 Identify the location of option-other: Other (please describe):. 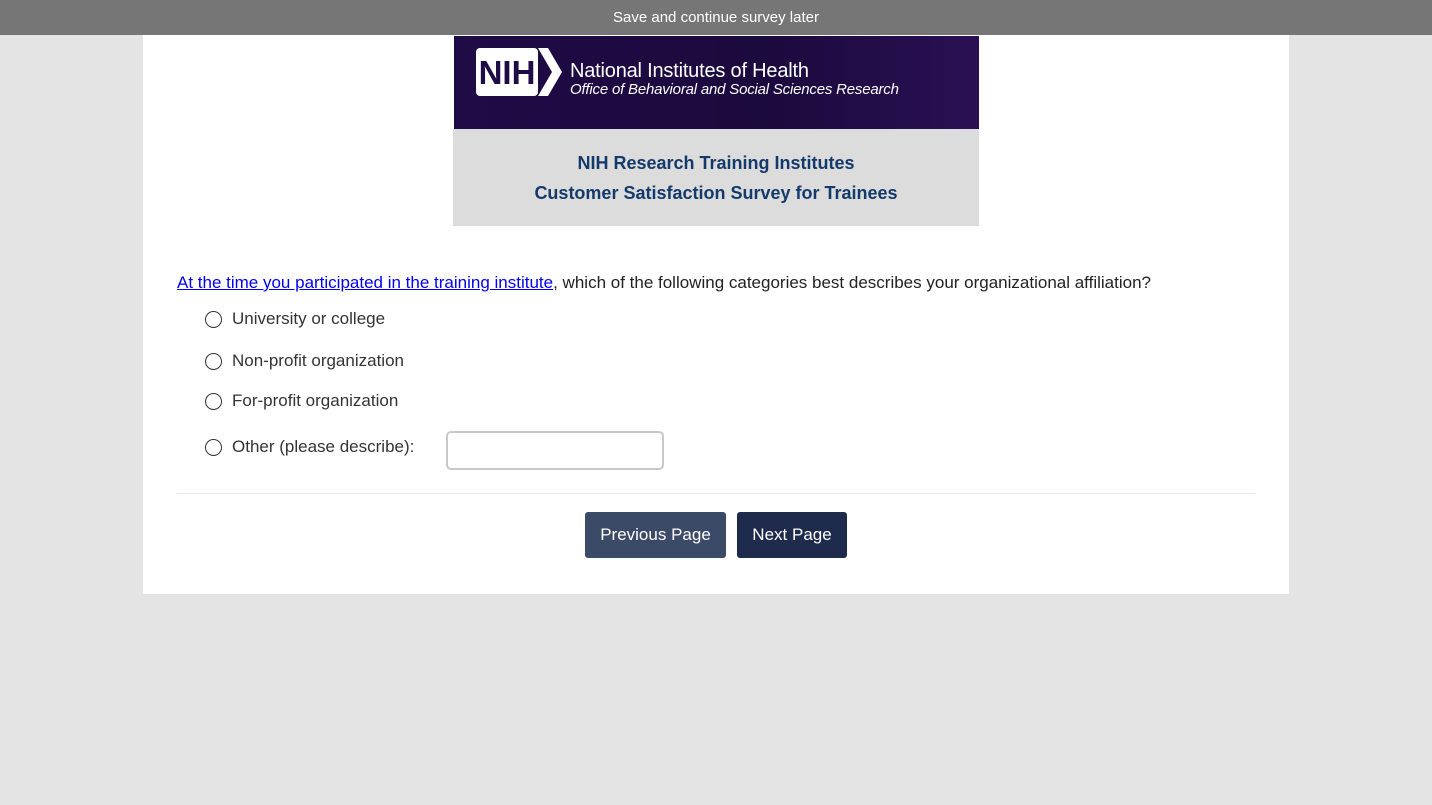
(309, 447).